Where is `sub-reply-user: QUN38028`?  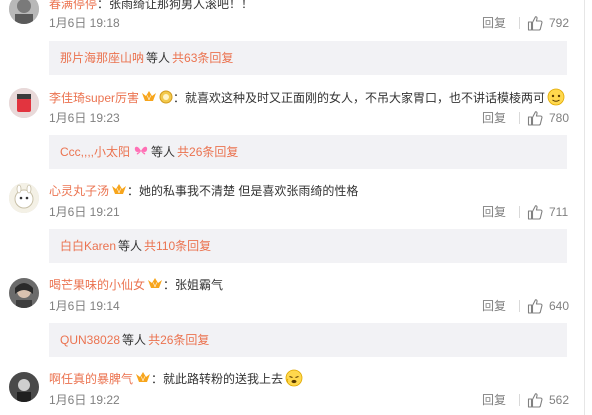
sub-reply-user: QUN38028 is located at coordinates (90, 340).